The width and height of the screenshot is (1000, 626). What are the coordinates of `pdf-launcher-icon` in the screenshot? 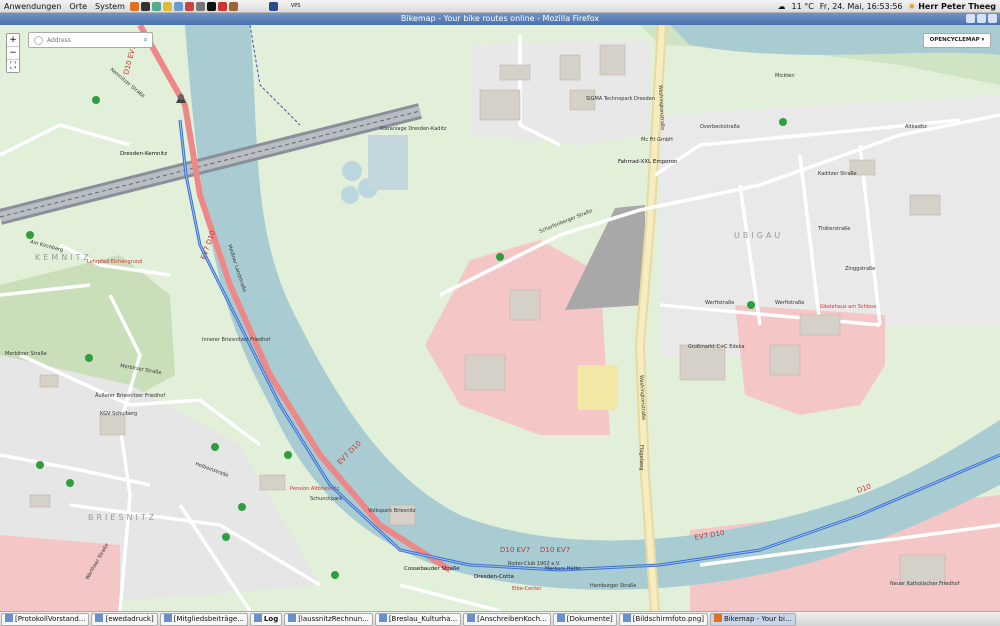 It's located at (211, 6).